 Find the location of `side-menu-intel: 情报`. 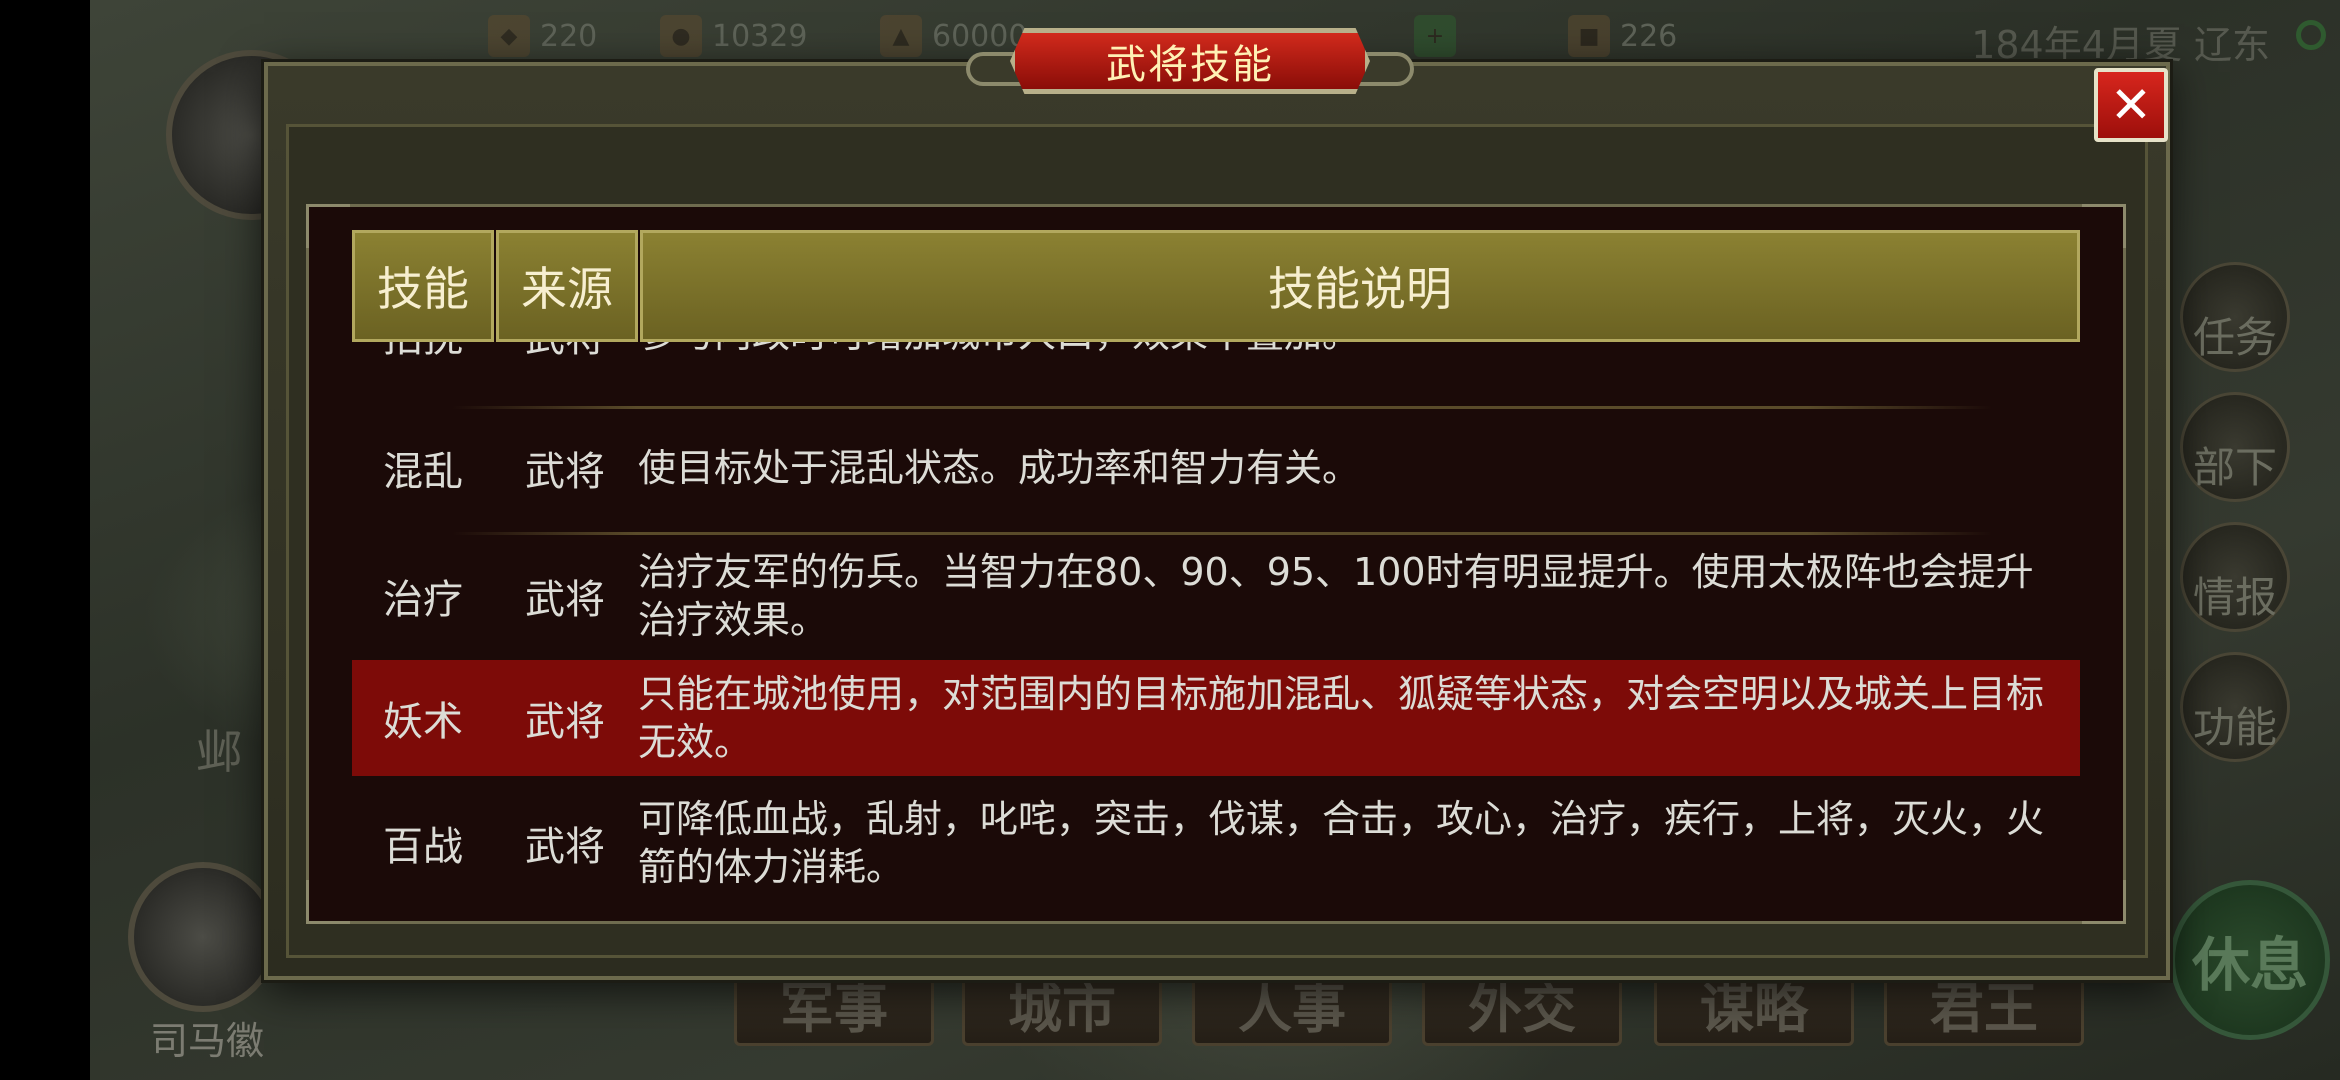

side-menu-intel: 情报 is located at coordinates (2235, 577).